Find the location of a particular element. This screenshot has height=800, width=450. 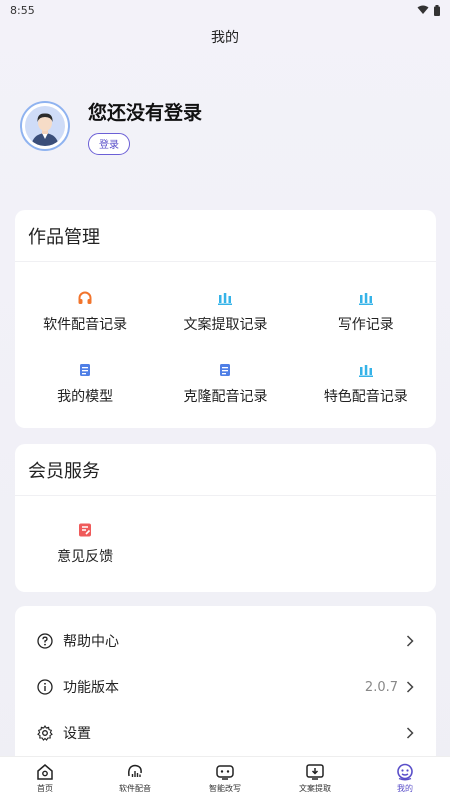

nav-home: 首页 is located at coordinates (45, 778).